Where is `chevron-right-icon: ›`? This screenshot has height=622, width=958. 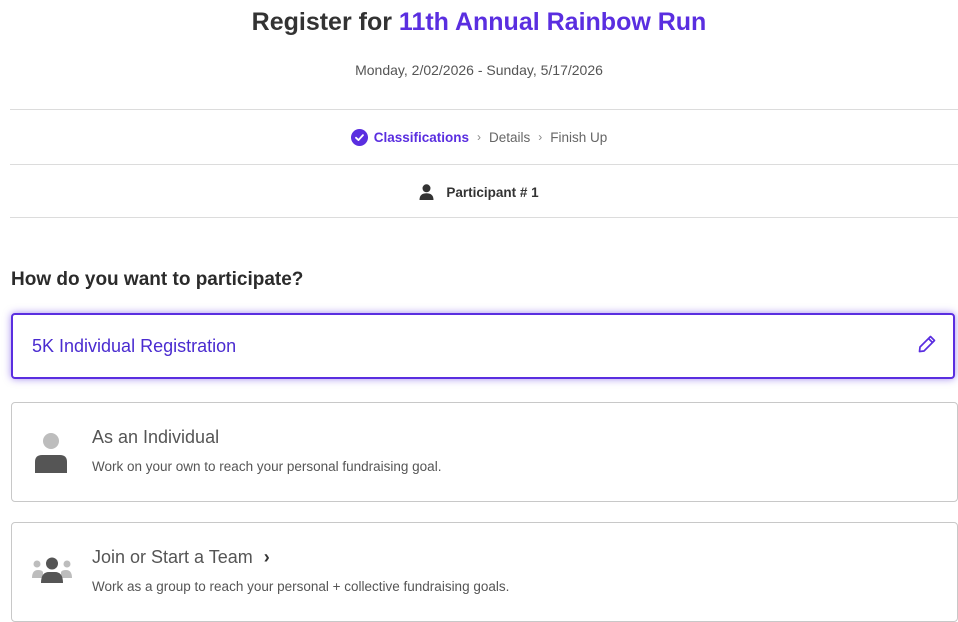 chevron-right-icon: › is located at coordinates (266, 557).